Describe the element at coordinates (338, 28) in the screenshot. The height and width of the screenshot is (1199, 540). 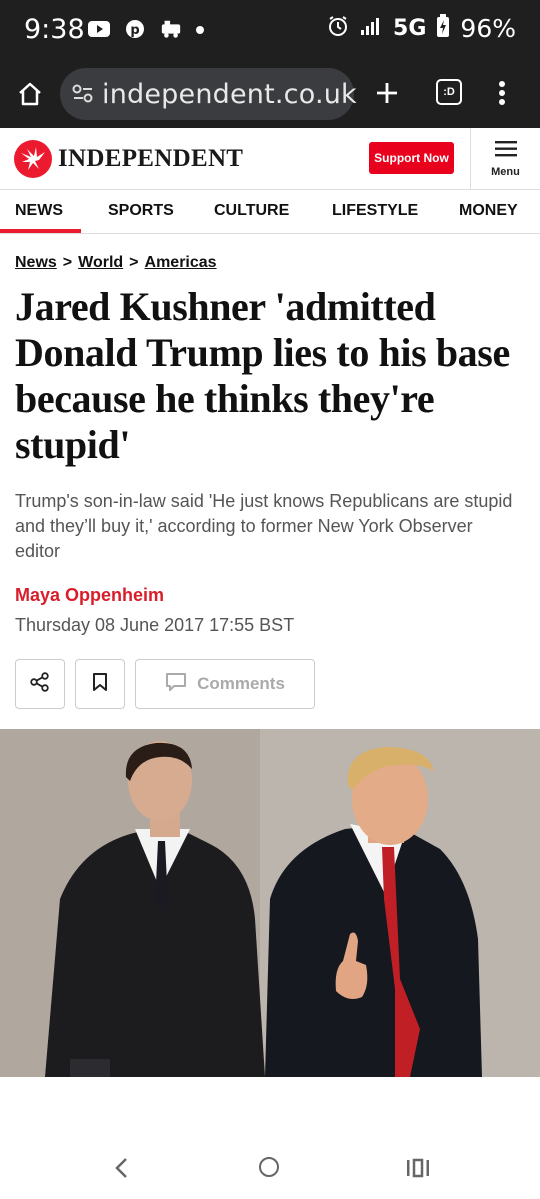
I see `alarm-icon` at that location.